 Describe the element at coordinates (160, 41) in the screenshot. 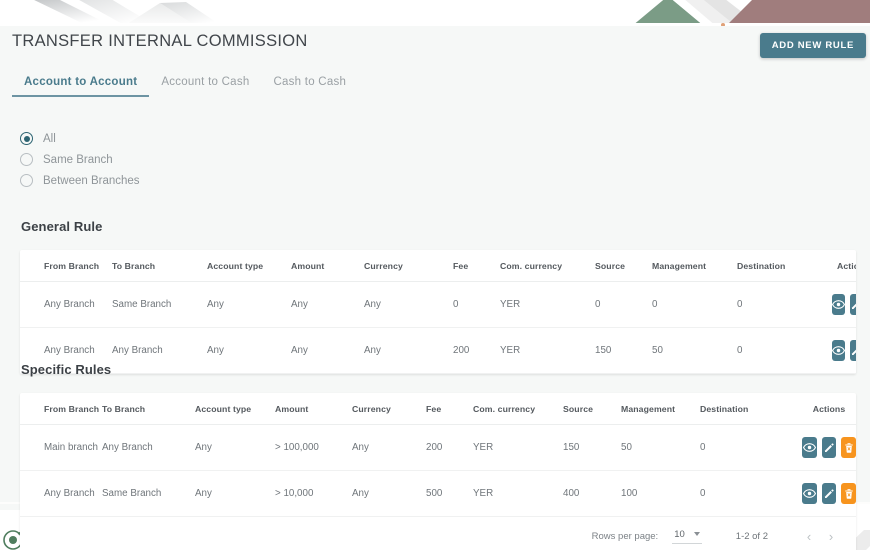

I see `page-title: TRANSFER INTERNAL COMMISSION` at that location.